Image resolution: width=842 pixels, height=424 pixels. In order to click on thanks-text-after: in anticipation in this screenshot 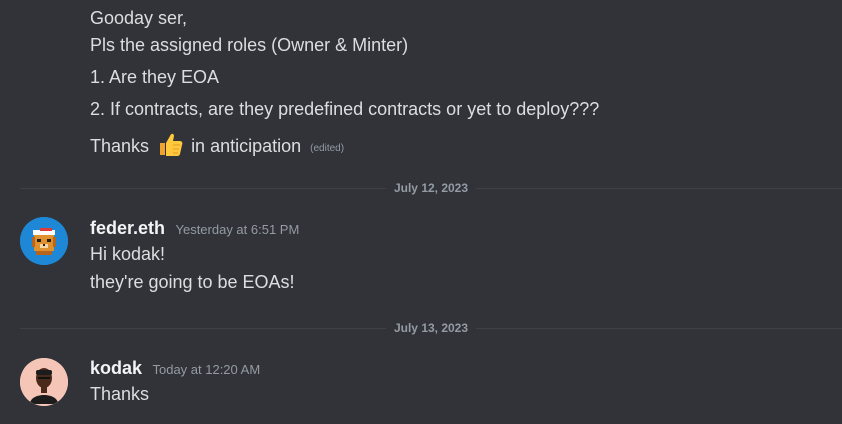, I will do `click(246, 146)`.